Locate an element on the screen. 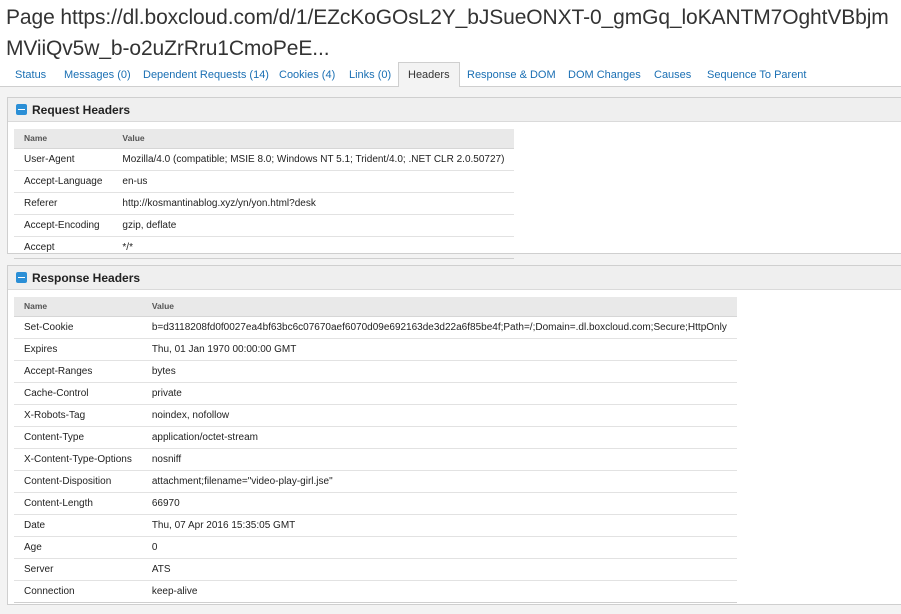 The image size is (901, 614). table-row: Expires Thu, 01 Jan 1970 00:00:00 GMT is located at coordinates (375, 349).